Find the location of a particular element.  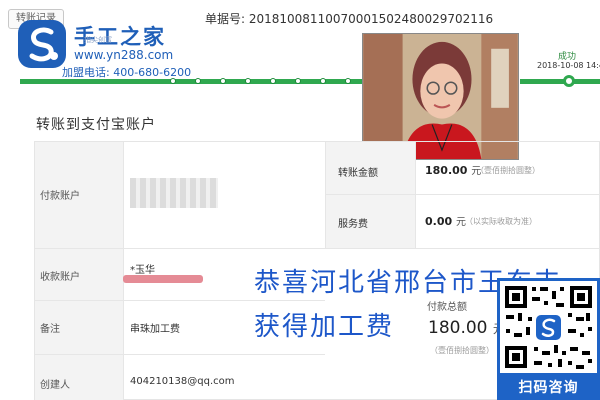

amount-value: 180.00 元 is located at coordinates (453, 169).